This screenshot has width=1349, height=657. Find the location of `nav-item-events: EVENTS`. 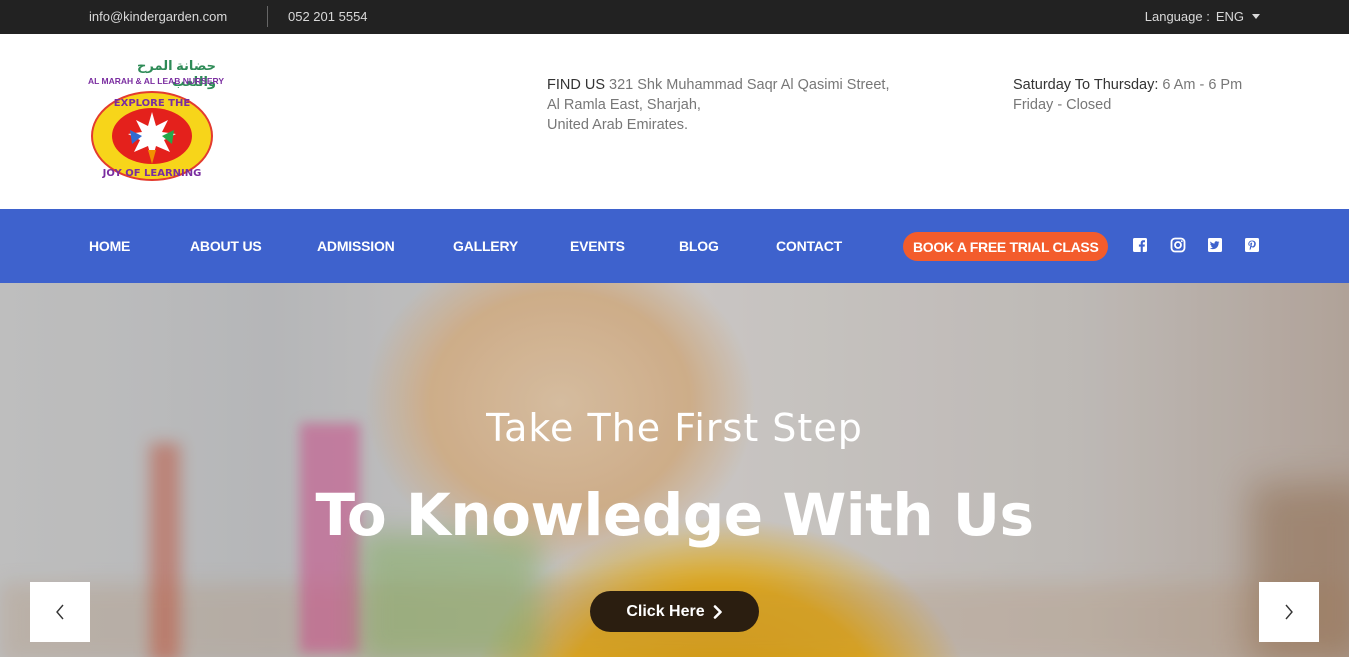

nav-item-events: EVENTS is located at coordinates (597, 246).